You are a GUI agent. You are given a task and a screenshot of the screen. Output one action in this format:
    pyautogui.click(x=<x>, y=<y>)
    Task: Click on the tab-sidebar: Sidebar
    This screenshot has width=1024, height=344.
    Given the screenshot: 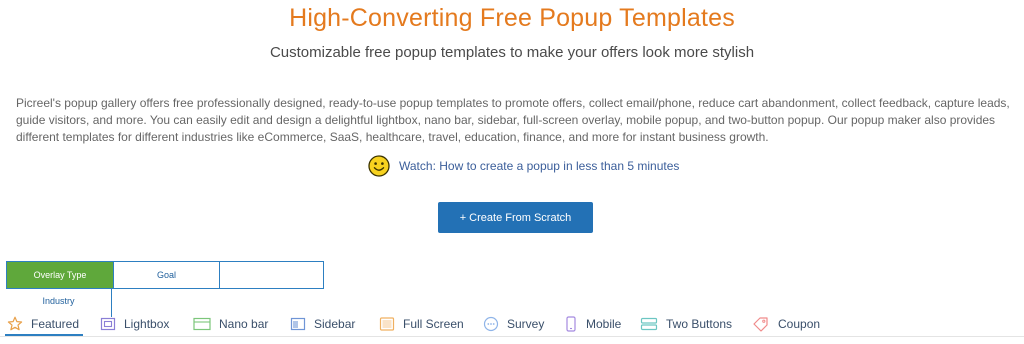 What is the action you would take?
    pyautogui.click(x=322, y=324)
    